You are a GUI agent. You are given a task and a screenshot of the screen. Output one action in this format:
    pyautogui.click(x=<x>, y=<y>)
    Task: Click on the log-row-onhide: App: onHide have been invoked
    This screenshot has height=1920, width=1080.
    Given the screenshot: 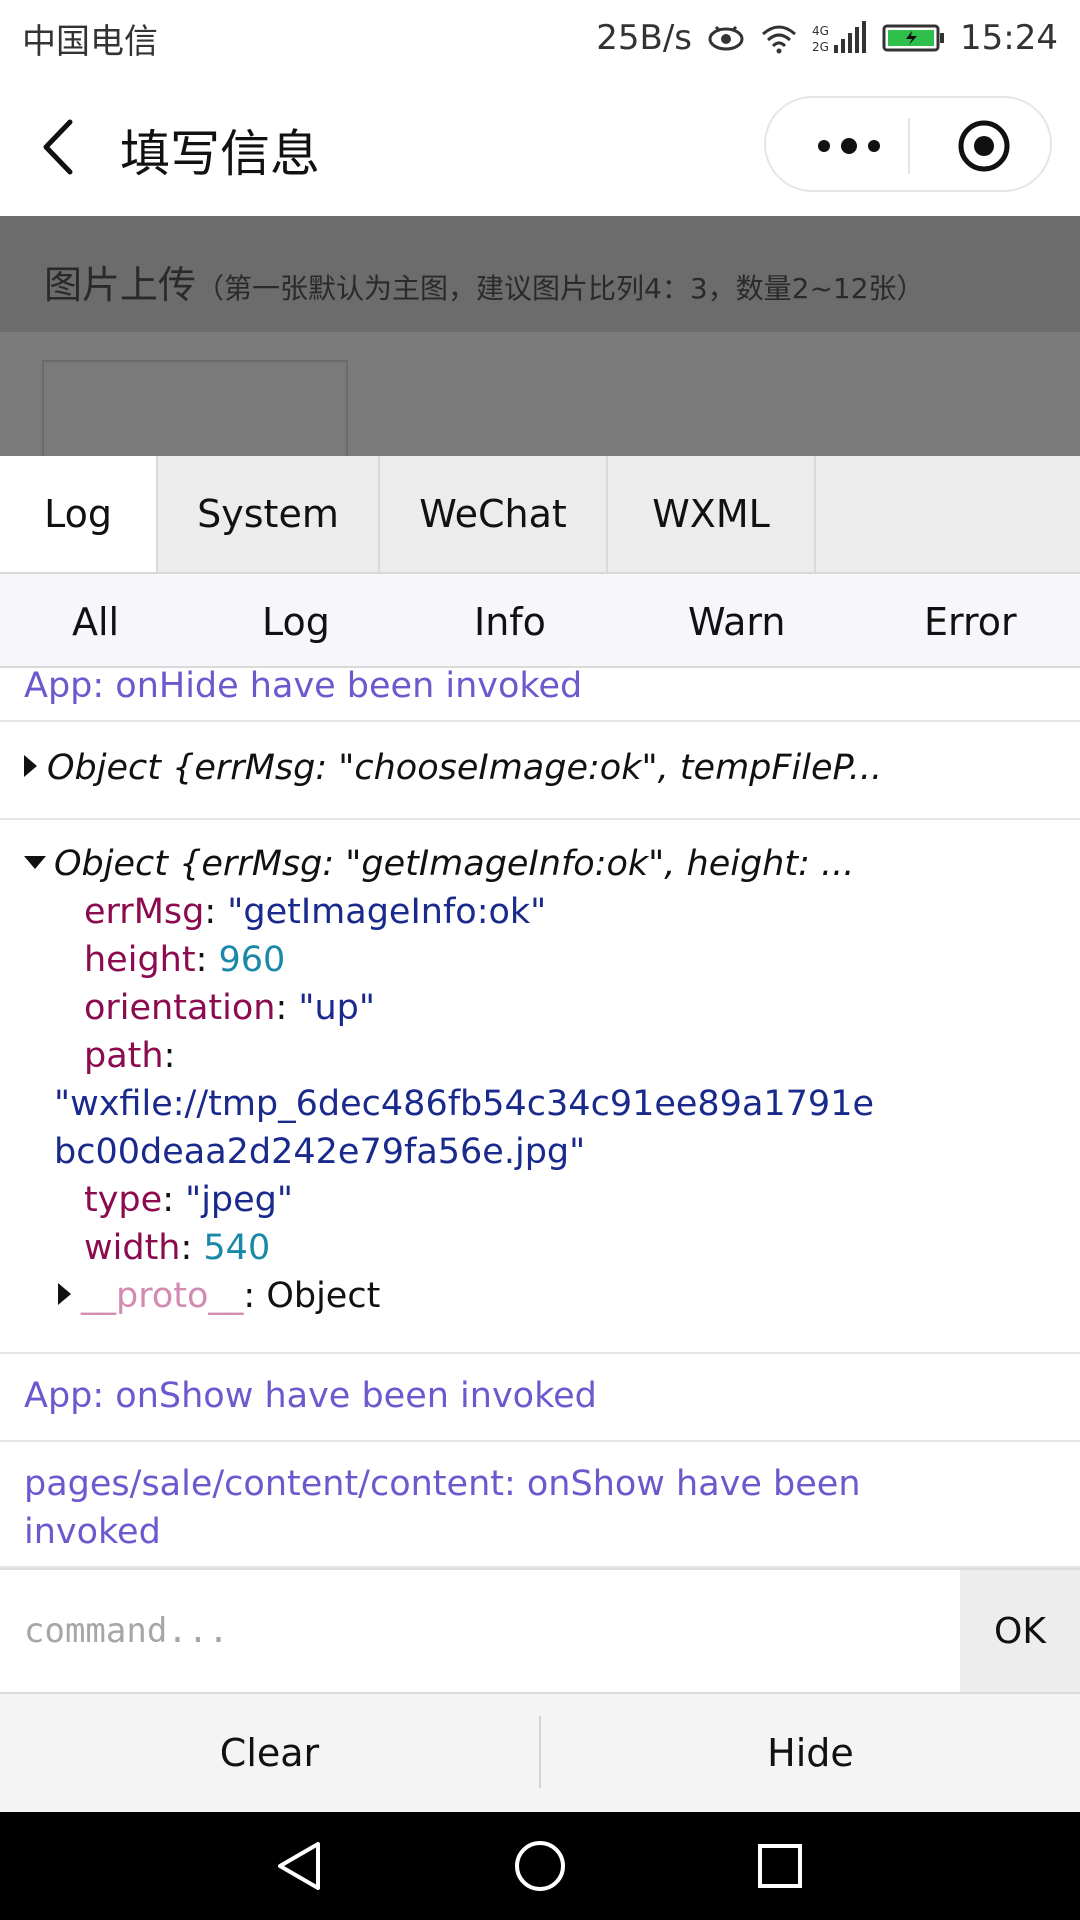 What is the action you would take?
    pyautogui.click(x=540, y=695)
    